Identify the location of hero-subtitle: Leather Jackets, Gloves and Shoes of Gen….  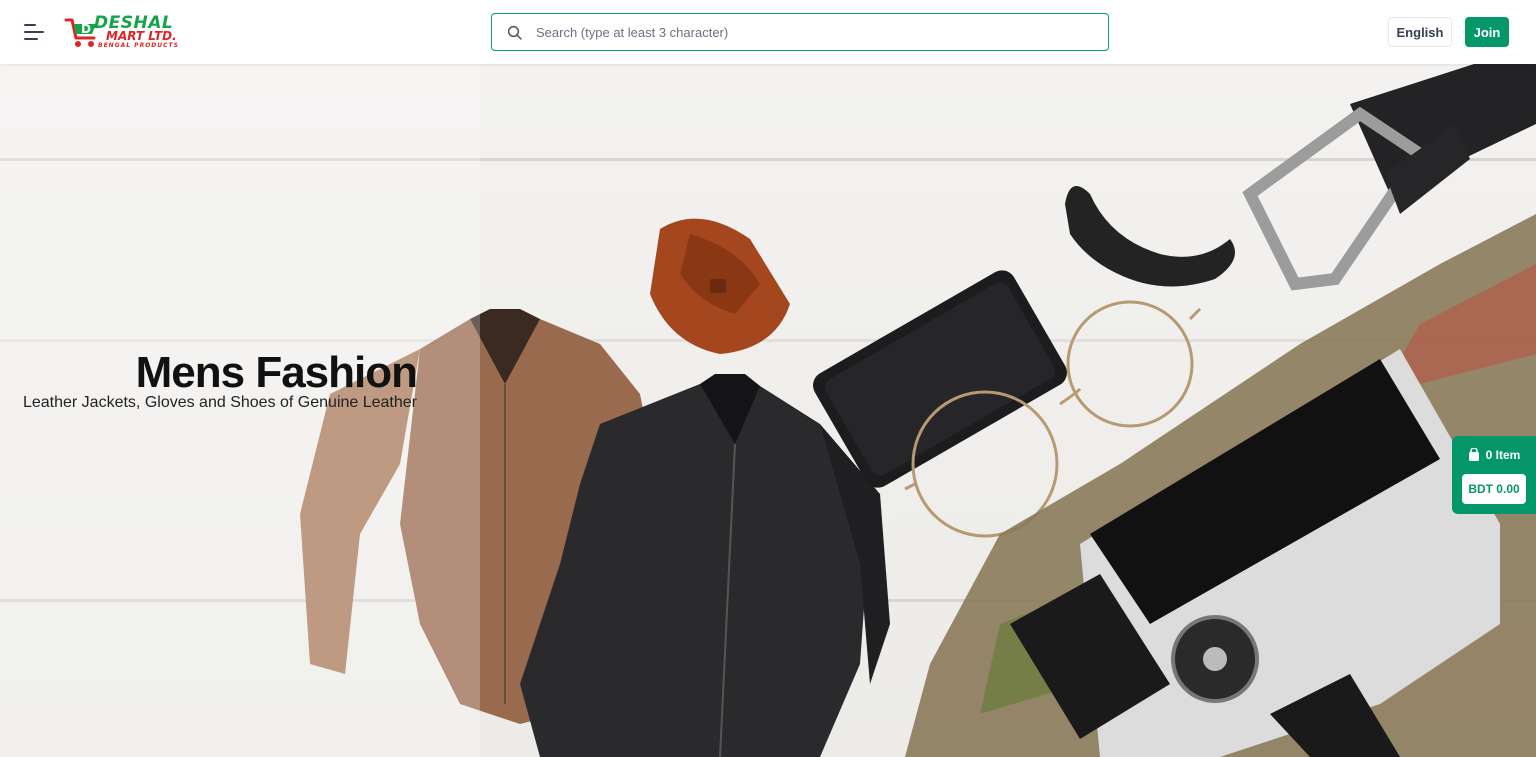
(219, 402).